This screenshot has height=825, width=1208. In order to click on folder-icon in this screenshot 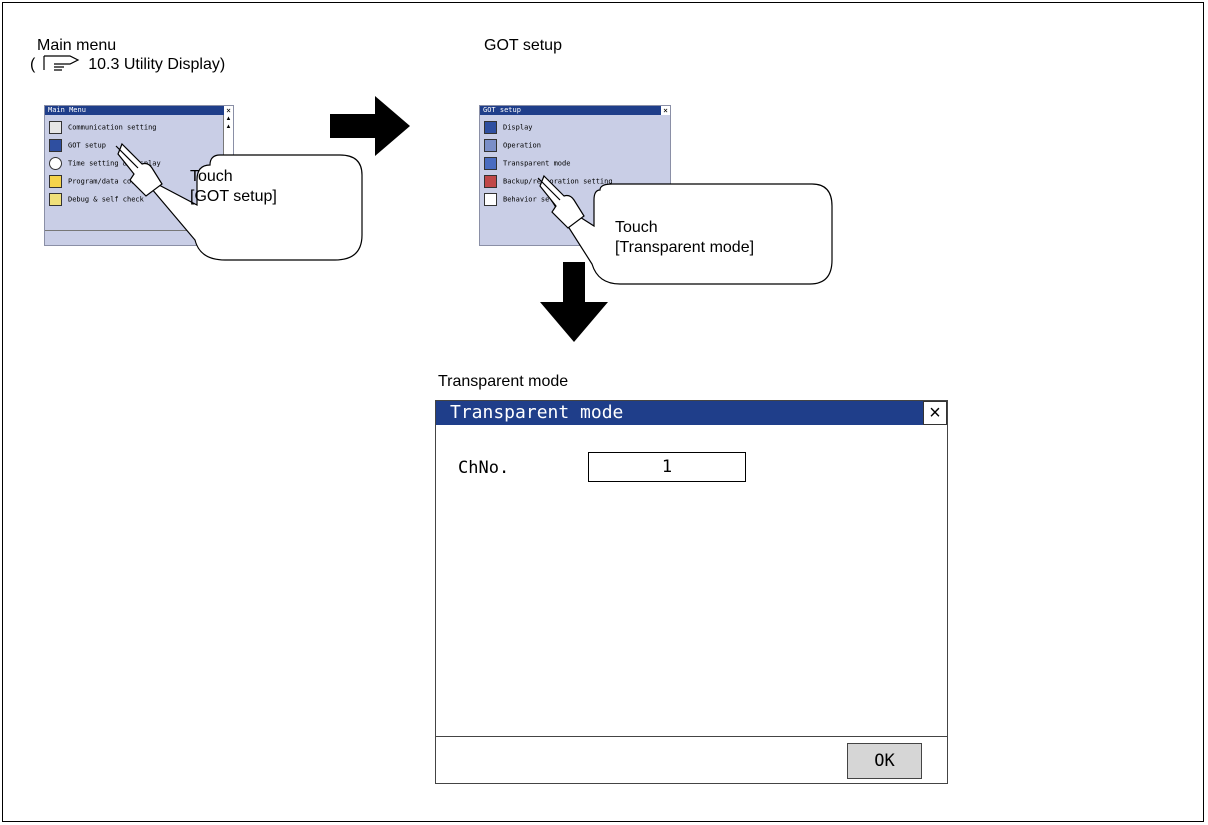, I will do `click(55, 181)`.